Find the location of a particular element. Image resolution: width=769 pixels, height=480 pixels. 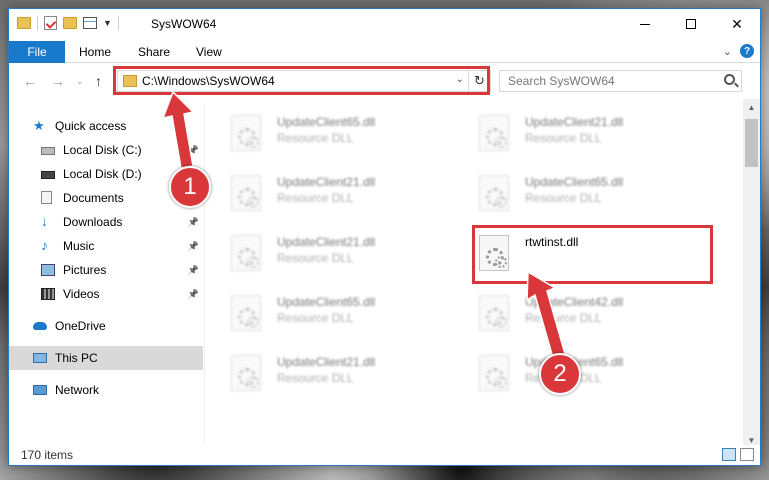

sidebar-item-quick-access: ★ Quick access is located at coordinates (106, 126).